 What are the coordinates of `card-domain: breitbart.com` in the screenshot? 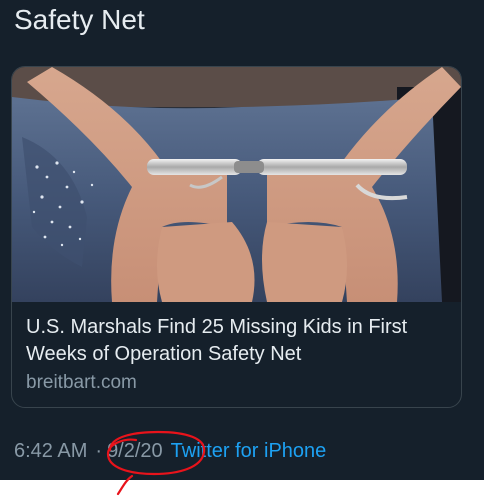 It's located at (81, 383).